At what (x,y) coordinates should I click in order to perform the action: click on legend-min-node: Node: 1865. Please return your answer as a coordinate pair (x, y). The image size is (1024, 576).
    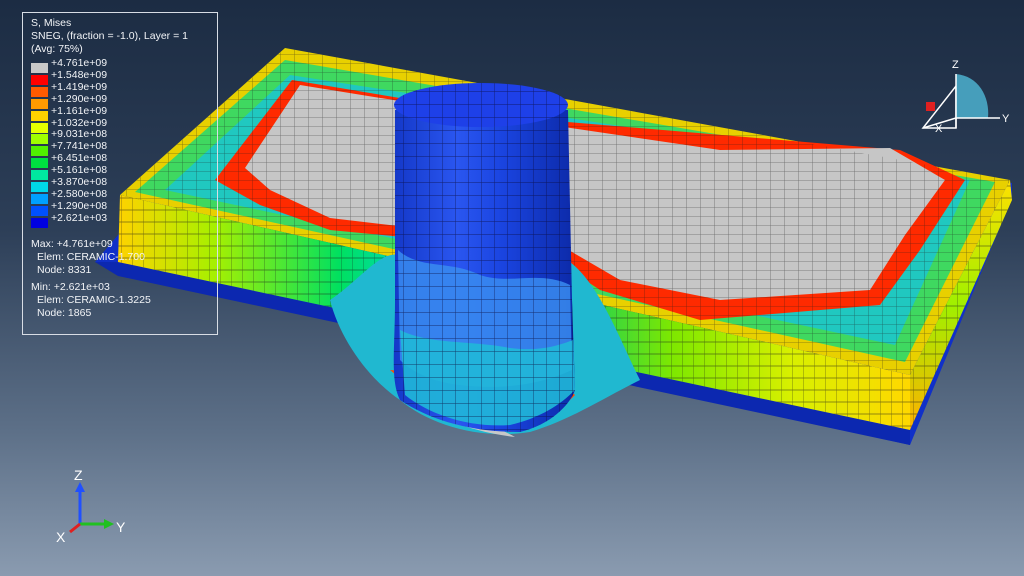
    Looking at the image, I should click on (64, 313).